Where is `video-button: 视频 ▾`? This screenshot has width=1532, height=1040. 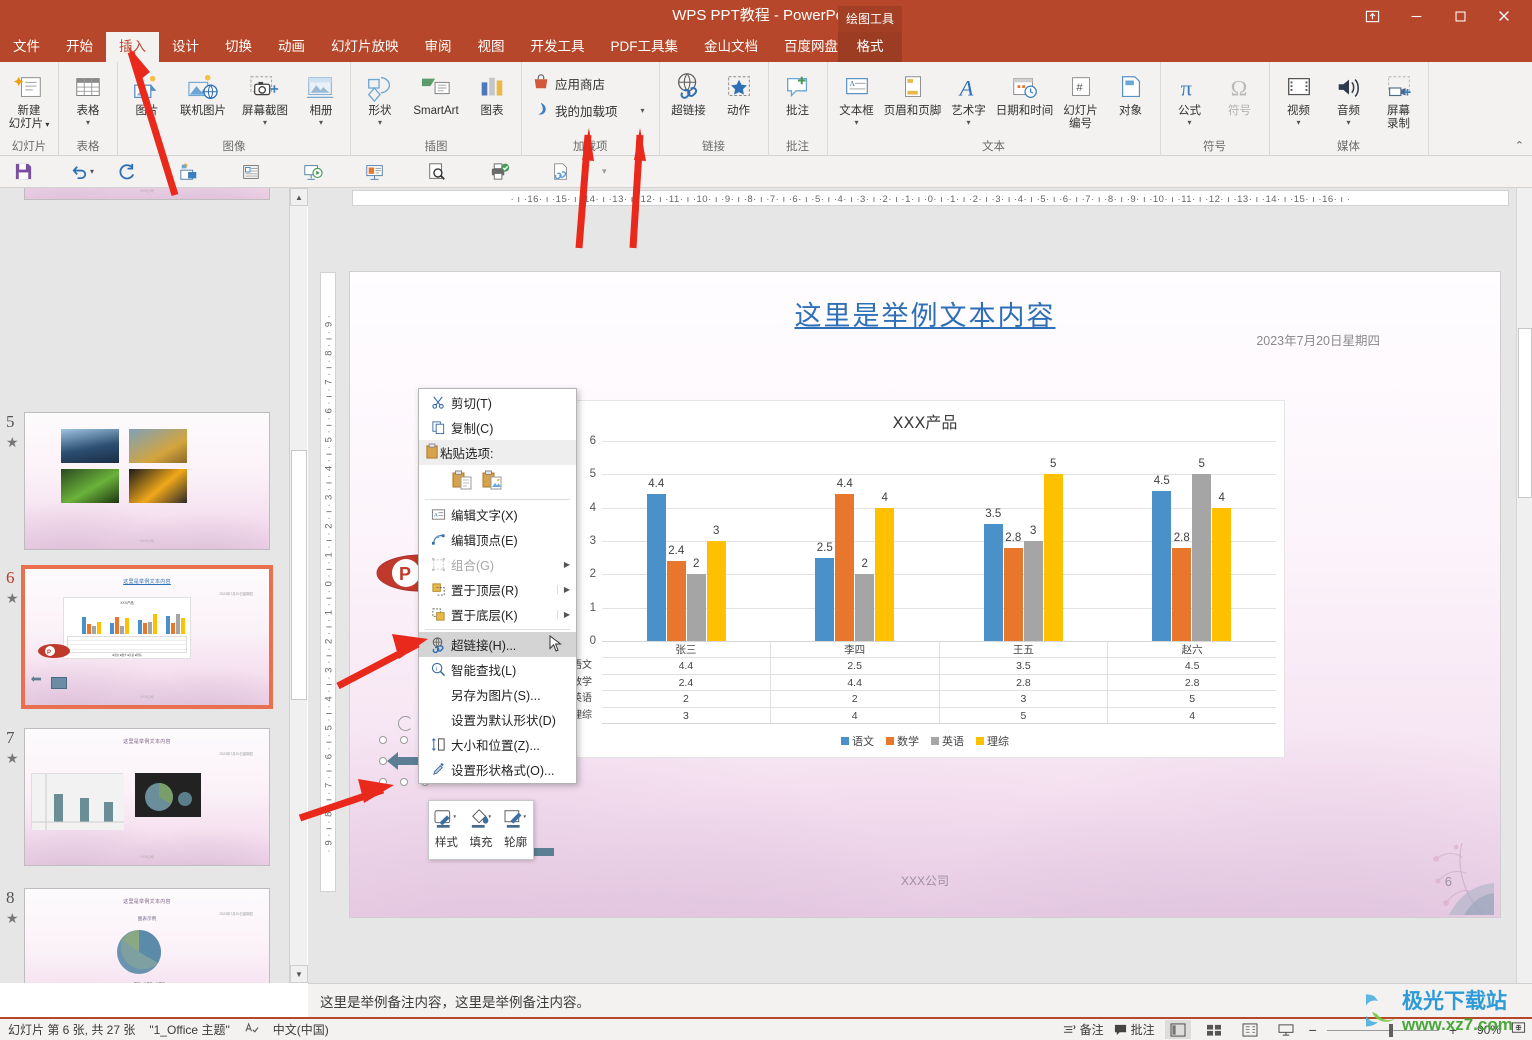 video-button: 视频 ▾ is located at coordinates (1299, 96).